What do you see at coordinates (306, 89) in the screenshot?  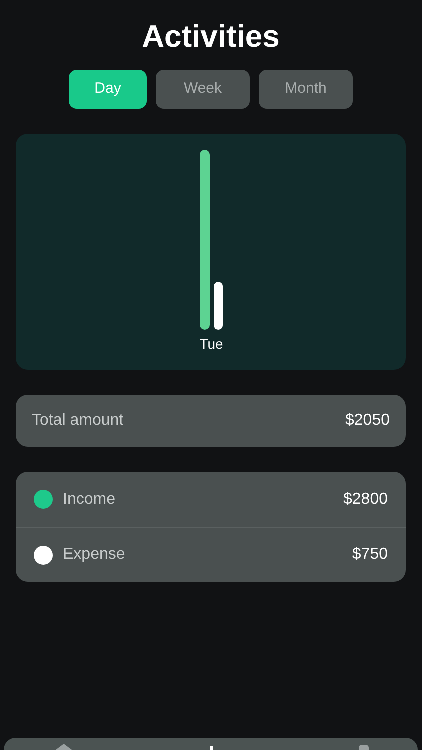 I see `period-tab: Month` at bounding box center [306, 89].